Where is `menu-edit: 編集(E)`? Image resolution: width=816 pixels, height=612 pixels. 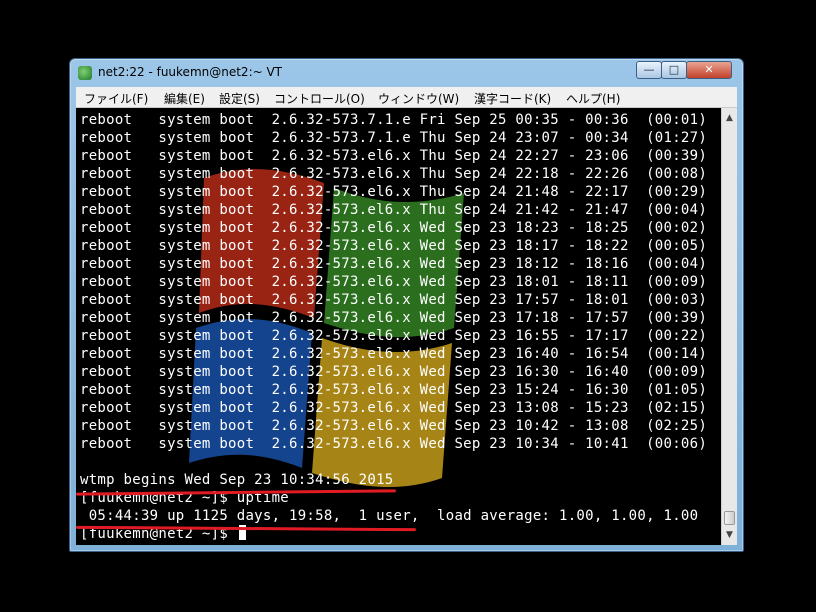 menu-edit: 編集(E) is located at coordinates (184, 98).